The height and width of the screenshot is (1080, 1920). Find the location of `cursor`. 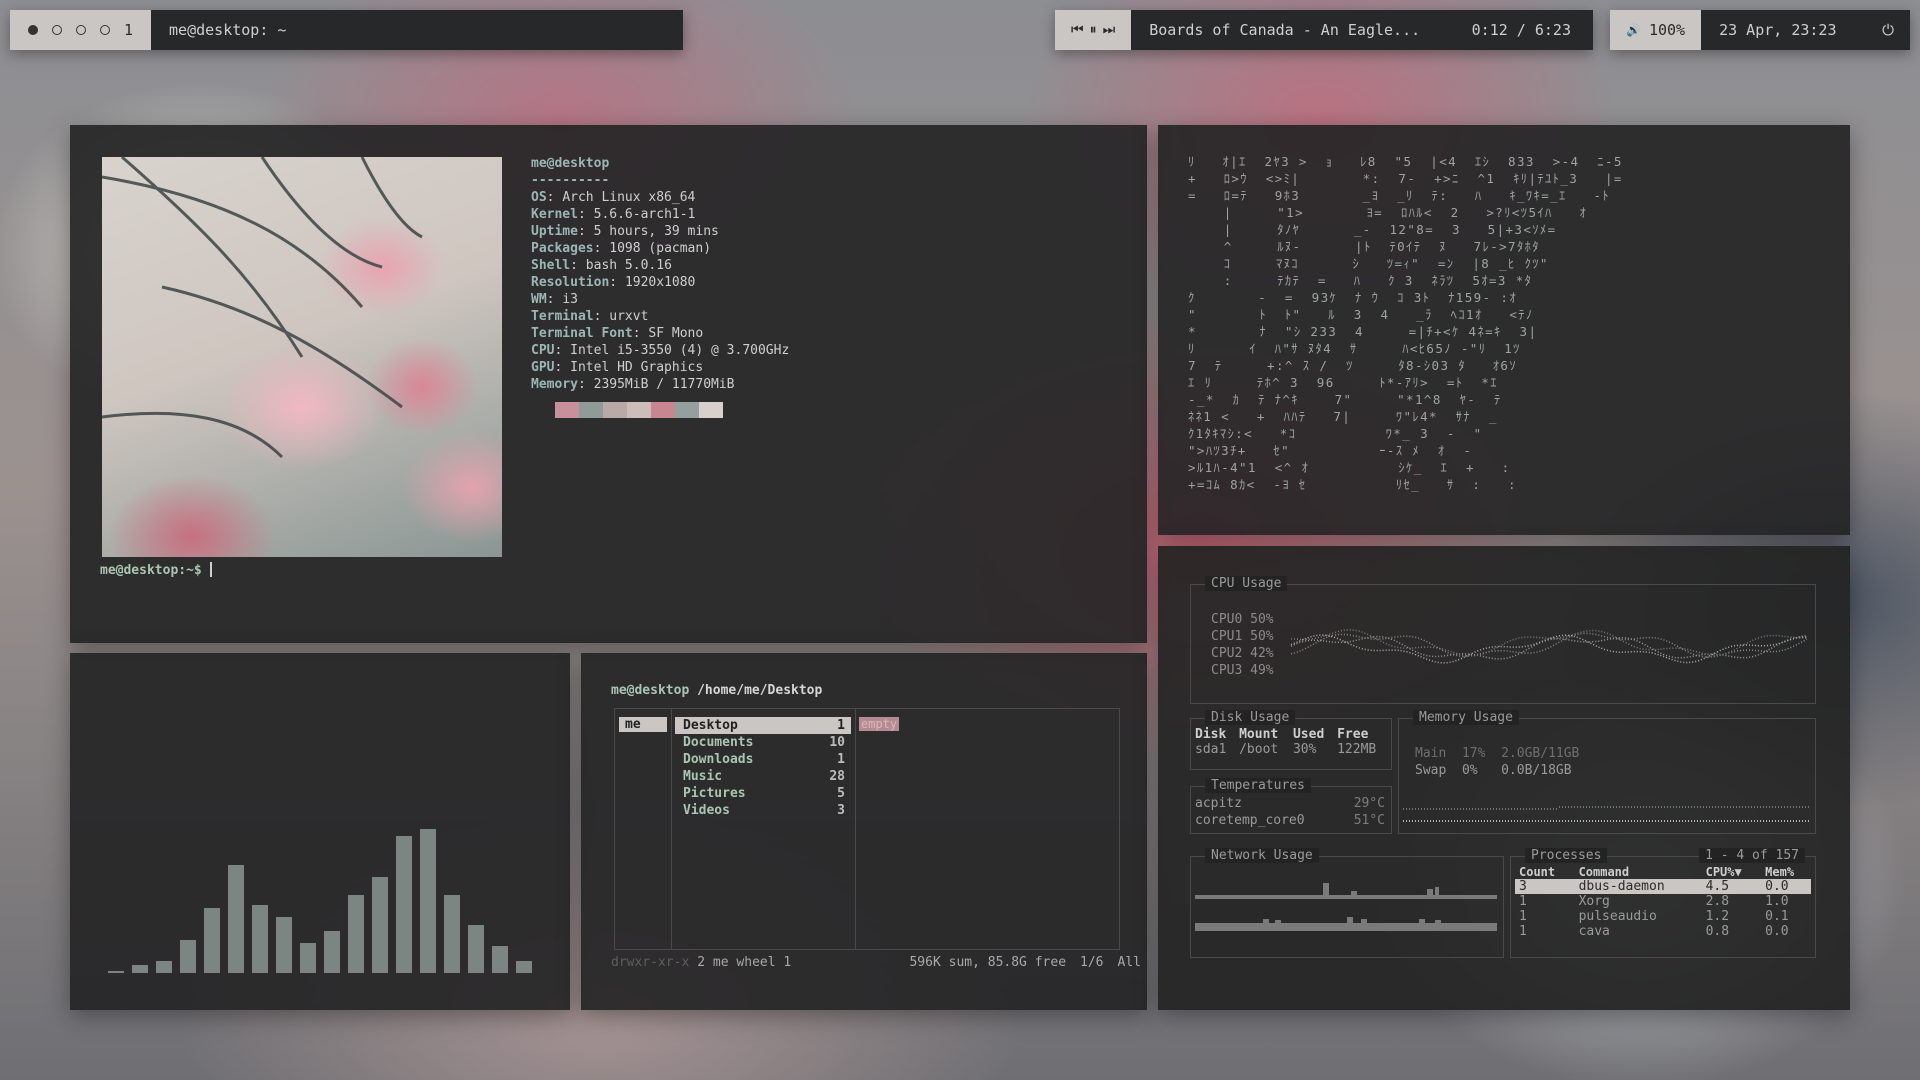

cursor is located at coordinates (210, 569).